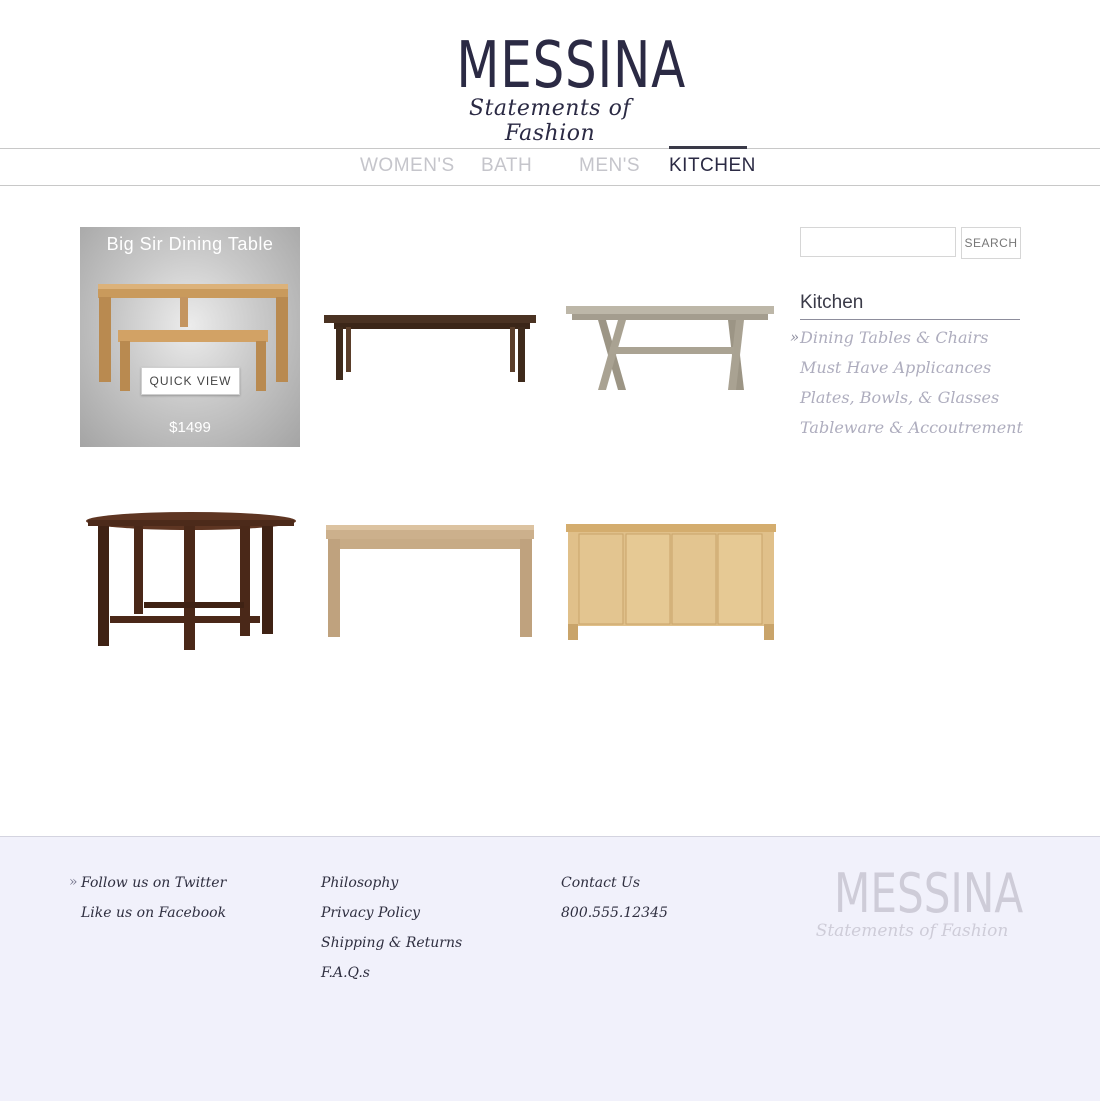 The width and height of the screenshot is (1100, 1101). What do you see at coordinates (614, 890) in the screenshot?
I see `footer-link-contact-us: Contact Us` at bounding box center [614, 890].